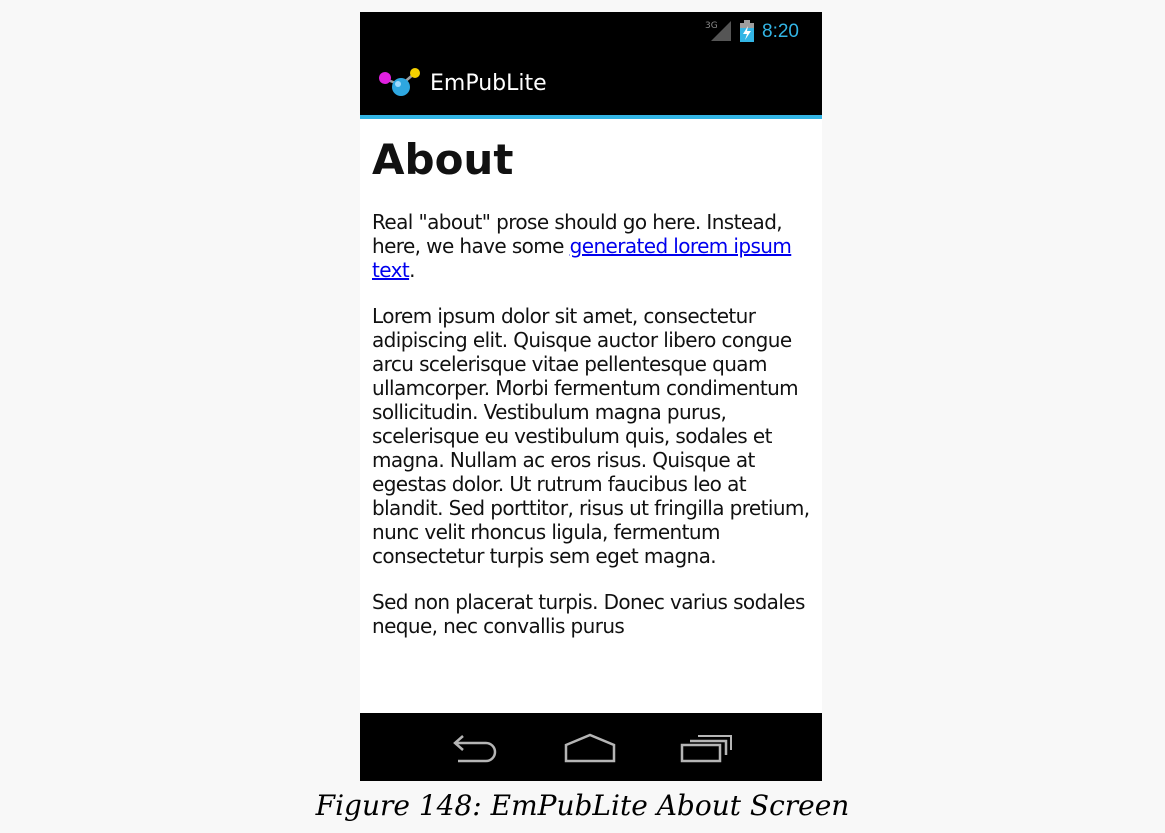  What do you see at coordinates (582, 805) in the screenshot?
I see `figure-caption: Figure 148: EmPubLite About Screen` at bounding box center [582, 805].